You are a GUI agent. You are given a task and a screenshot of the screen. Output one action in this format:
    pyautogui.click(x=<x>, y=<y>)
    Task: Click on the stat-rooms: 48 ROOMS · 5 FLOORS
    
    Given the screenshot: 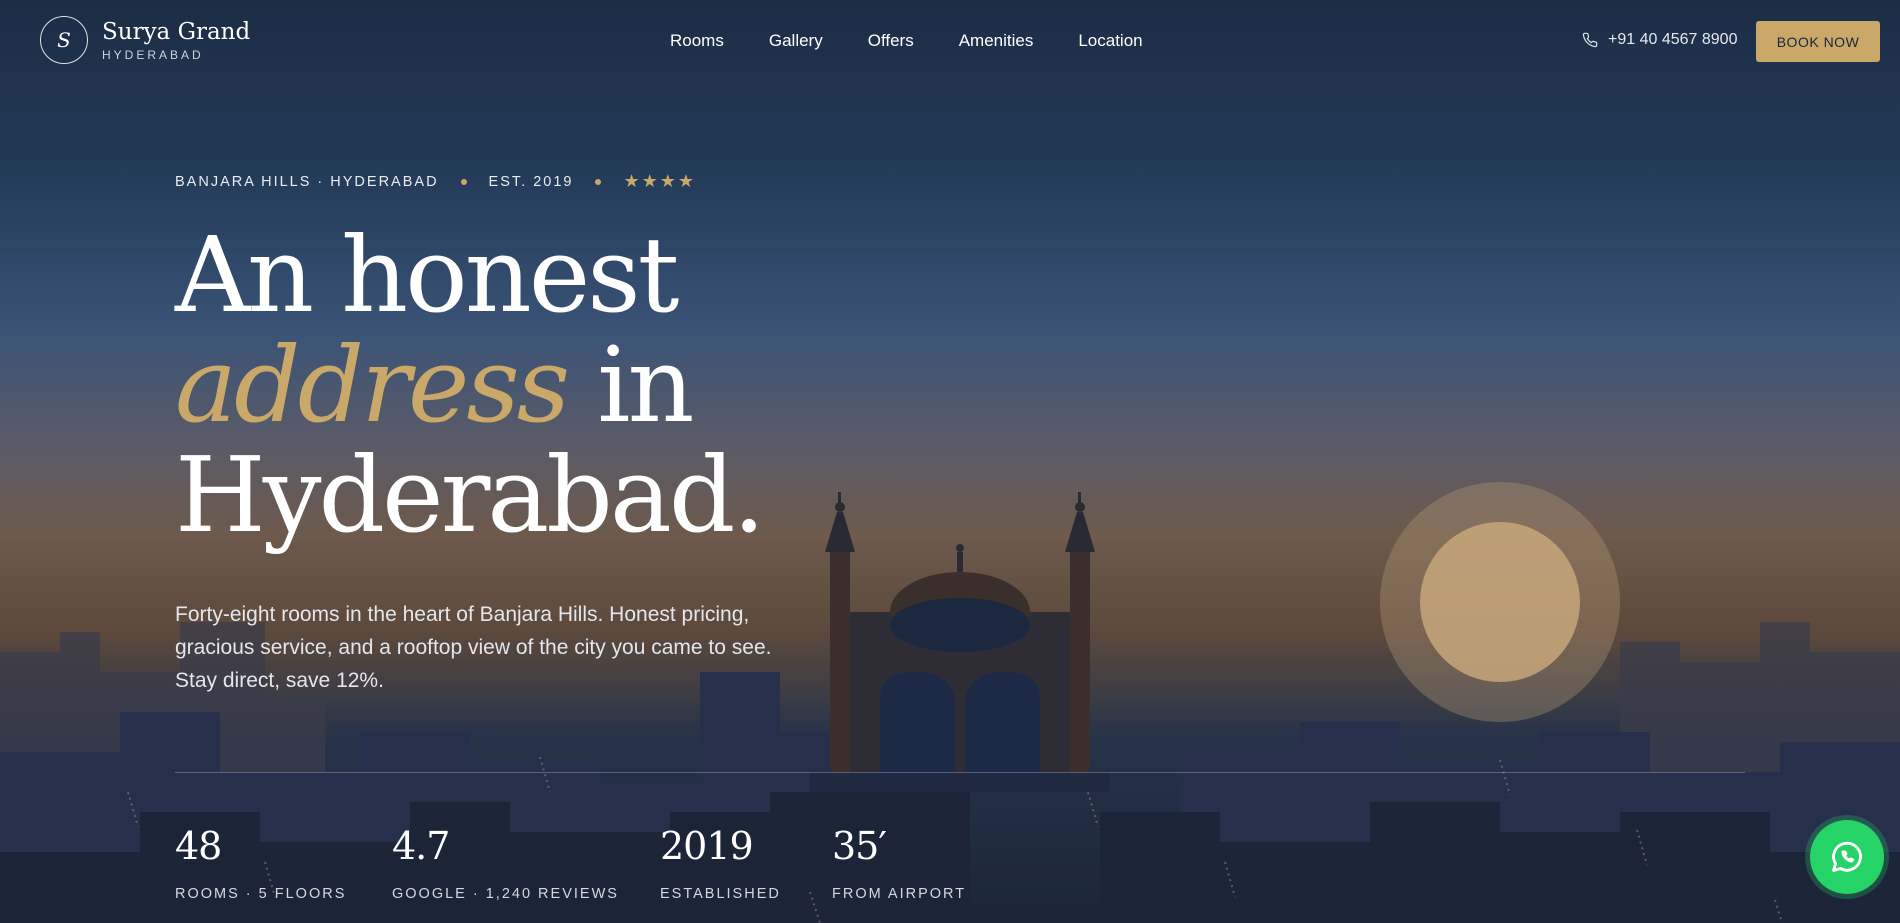 What is the action you would take?
    pyautogui.click(x=260, y=864)
    